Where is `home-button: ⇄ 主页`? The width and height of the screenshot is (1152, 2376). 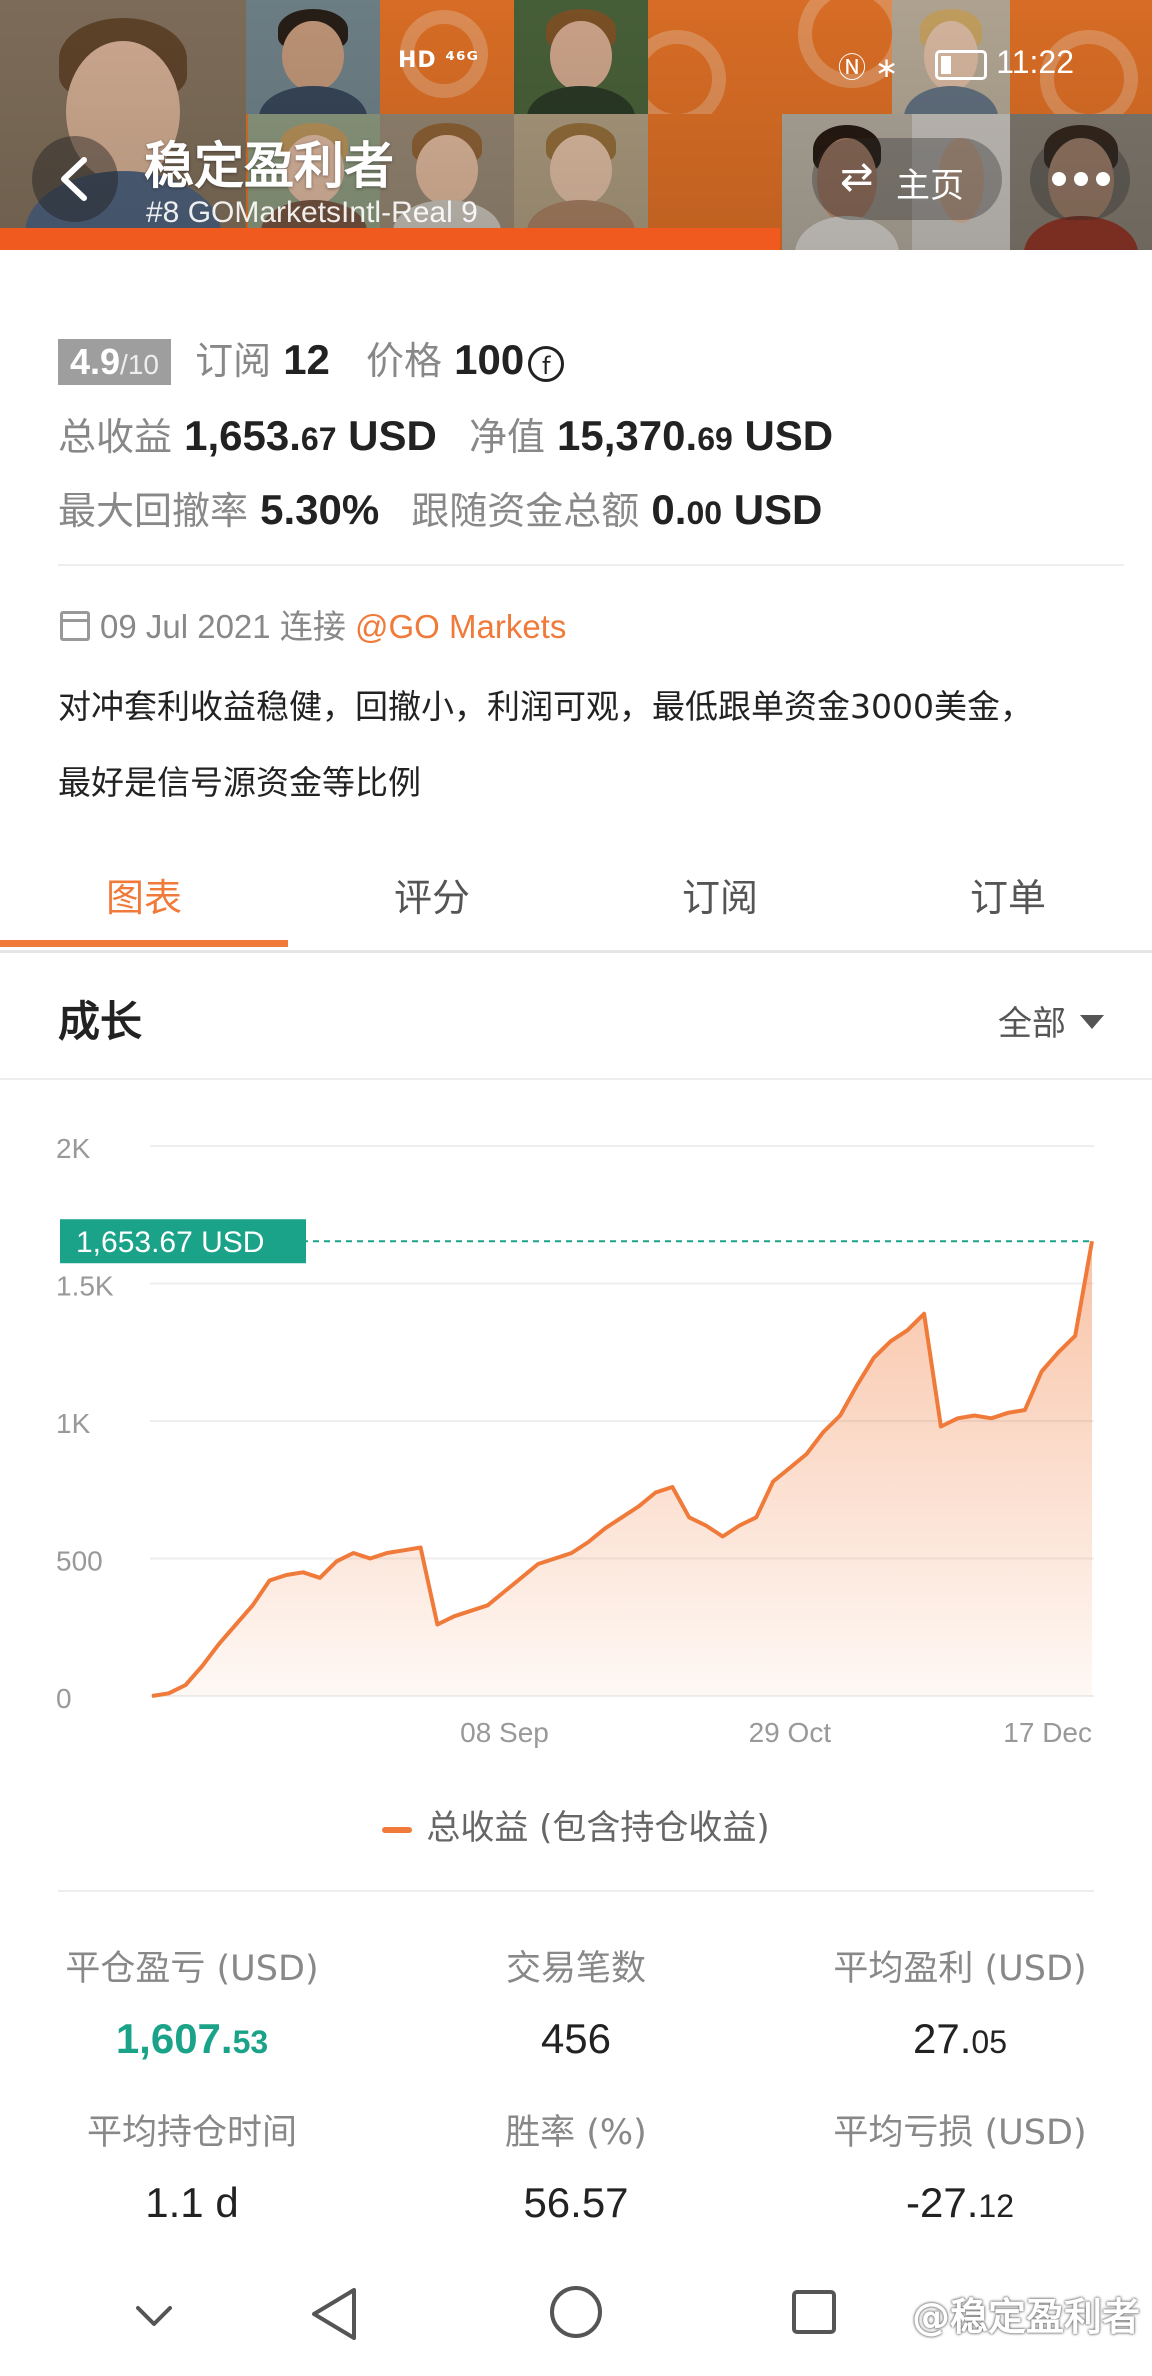 home-button: ⇄ 主页 is located at coordinates (907, 179).